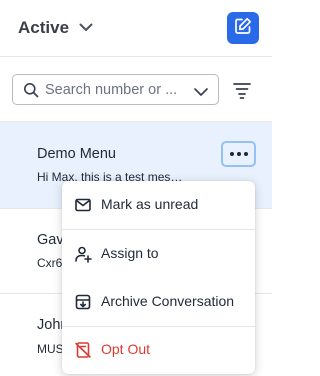 This screenshot has height=376, width=320. I want to click on search-scope-chevron-icon, so click(201, 93).